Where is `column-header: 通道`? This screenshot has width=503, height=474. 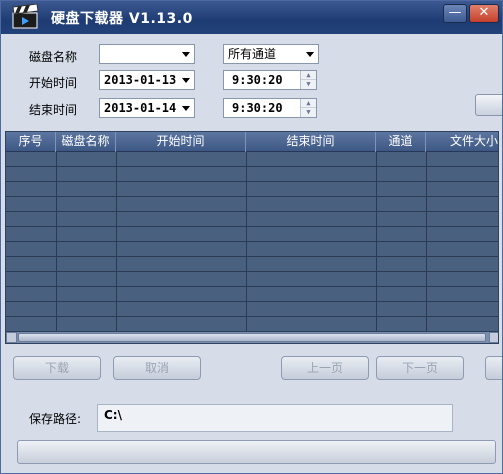
column-header: 通道 is located at coordinates (401, 142).